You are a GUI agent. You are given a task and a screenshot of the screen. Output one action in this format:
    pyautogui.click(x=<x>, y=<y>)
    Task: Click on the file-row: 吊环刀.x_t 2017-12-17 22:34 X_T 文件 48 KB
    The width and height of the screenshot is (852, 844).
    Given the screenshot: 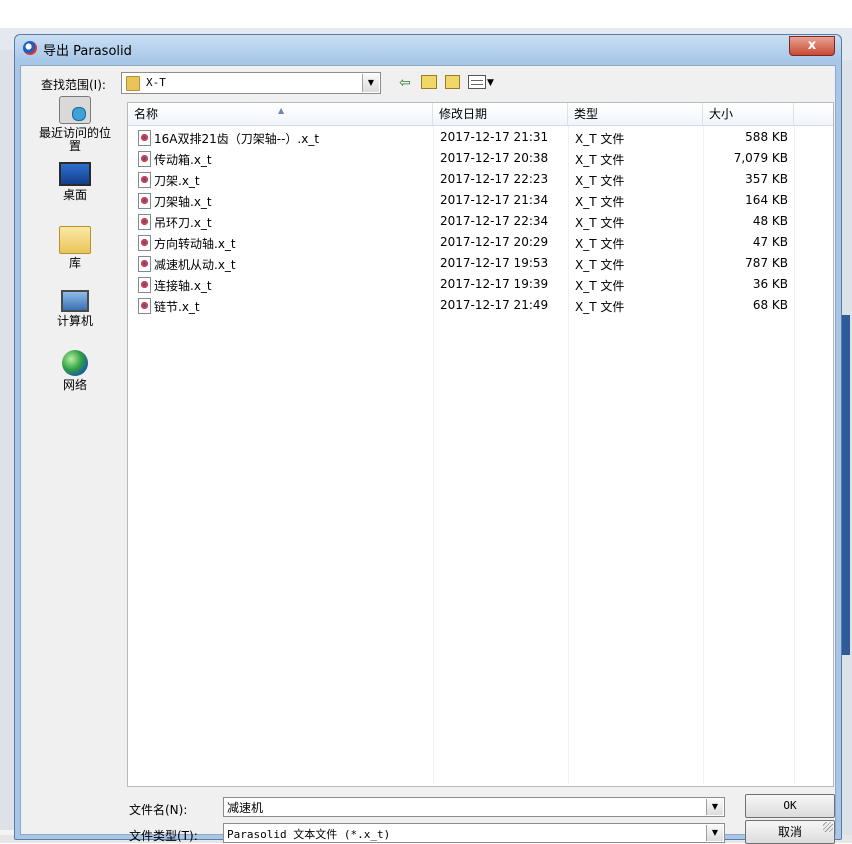 What is the action you would take?
    pyautogui.click(x=480, y=221)
    